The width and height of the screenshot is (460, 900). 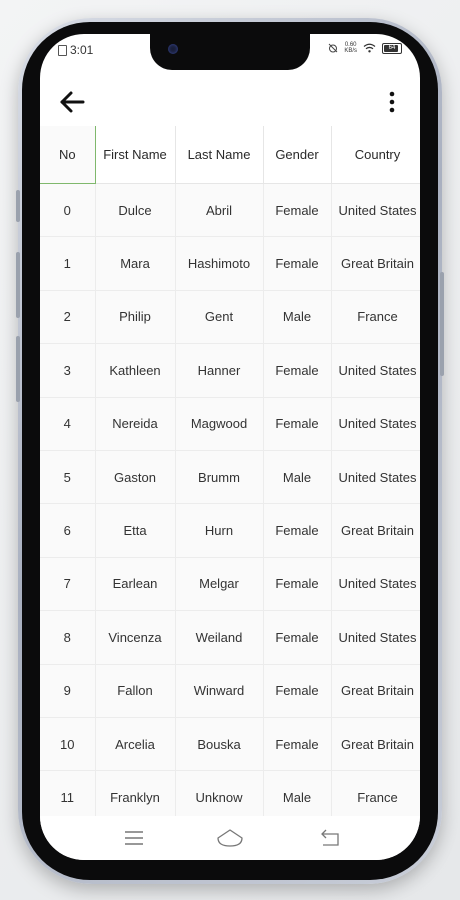 I want to click on cell-first-name: Vincenza, so click(x=135, y=637).